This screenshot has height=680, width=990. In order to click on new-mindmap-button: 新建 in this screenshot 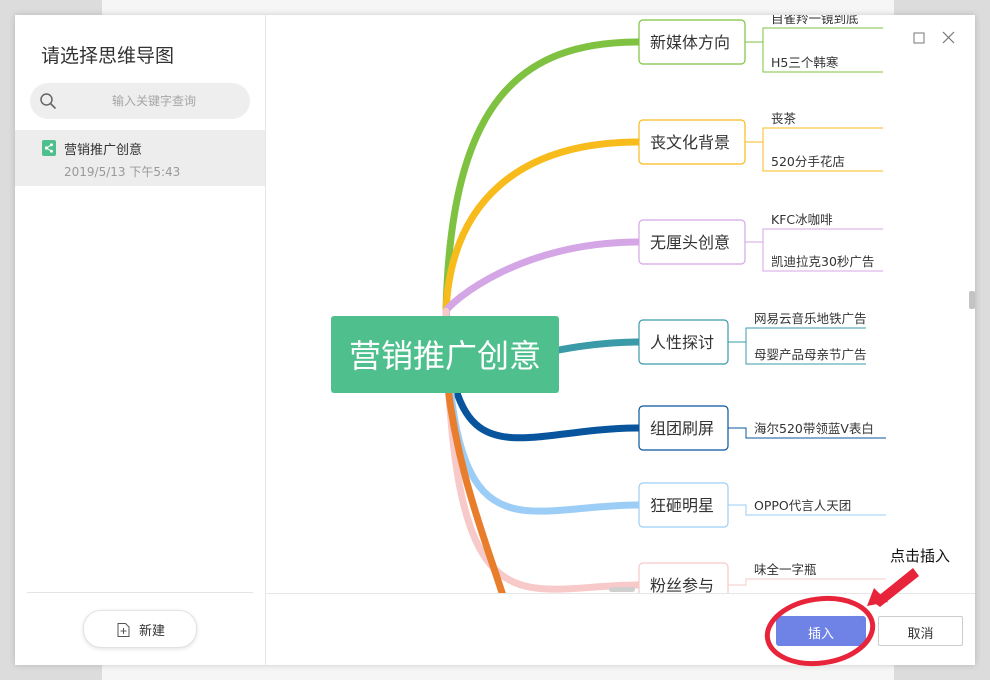, I will do `click(140, 629)`.